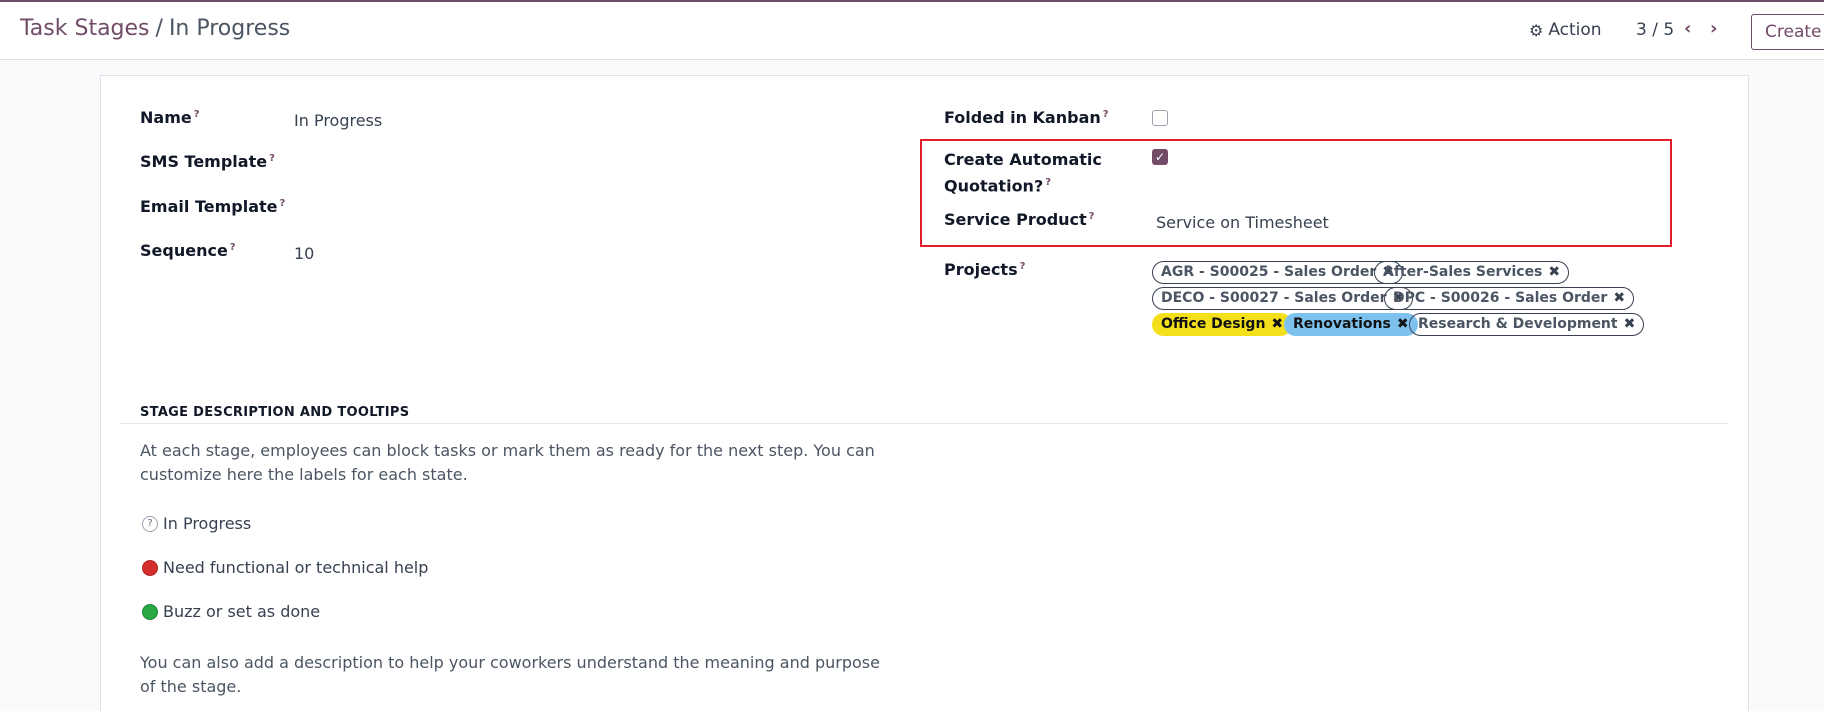 This screenshot has height=711, width=1824. Describe the element at coordinates (1575, 30) in the screenshot. I see `action-label: Action` at that location.